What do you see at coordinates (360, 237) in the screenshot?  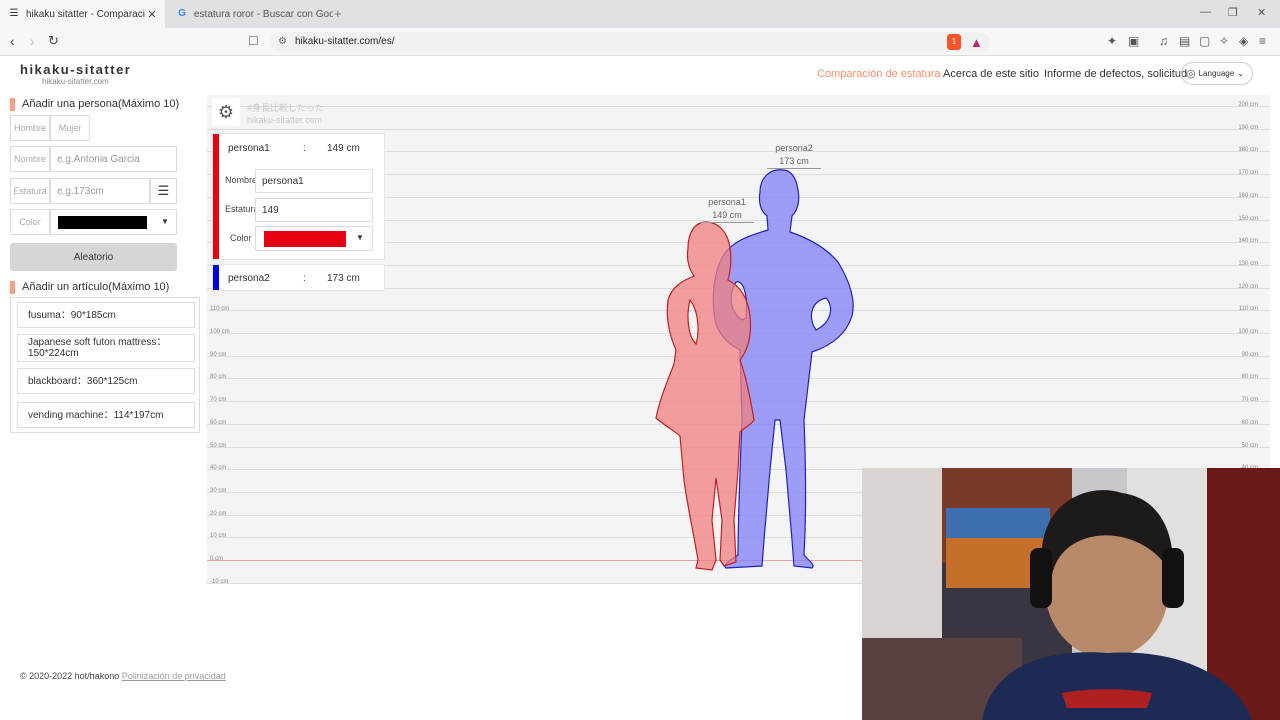 I see `dropdown-arrow-icon: ▼` at bounding box center [360, 237].